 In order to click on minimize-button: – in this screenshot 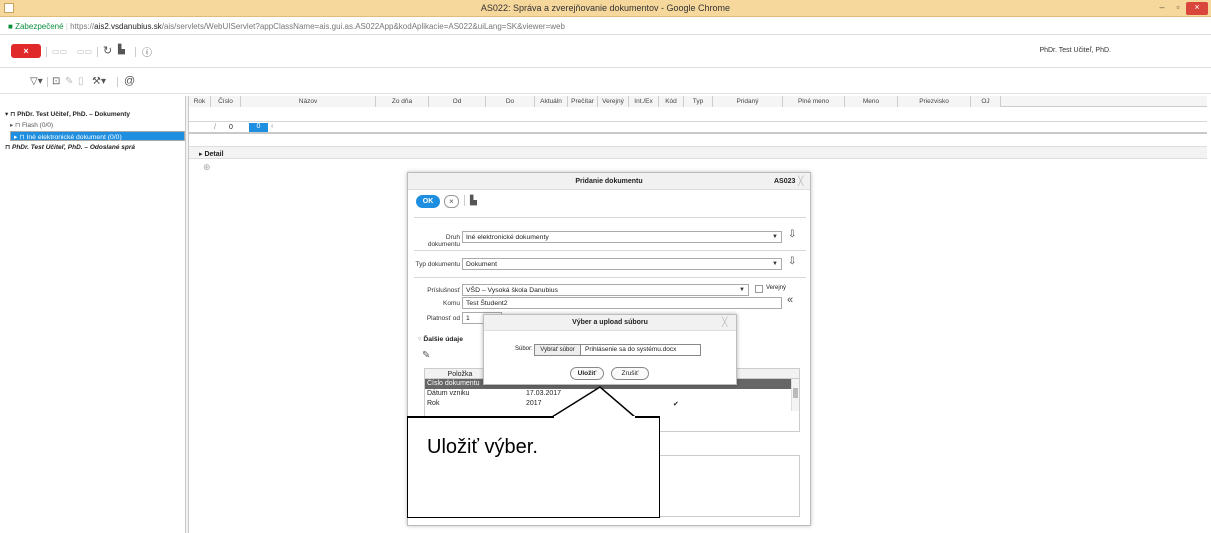, I will do `click(1162, 8)`.